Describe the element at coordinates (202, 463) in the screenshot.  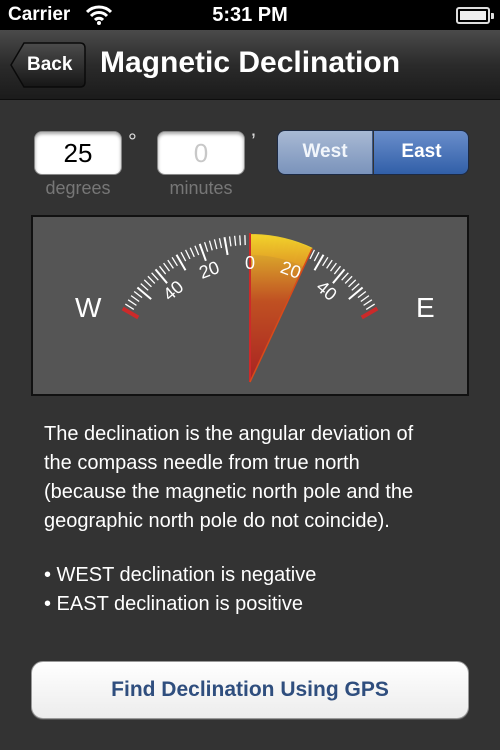
I see `description-line: the compass needle from true north` at that location.